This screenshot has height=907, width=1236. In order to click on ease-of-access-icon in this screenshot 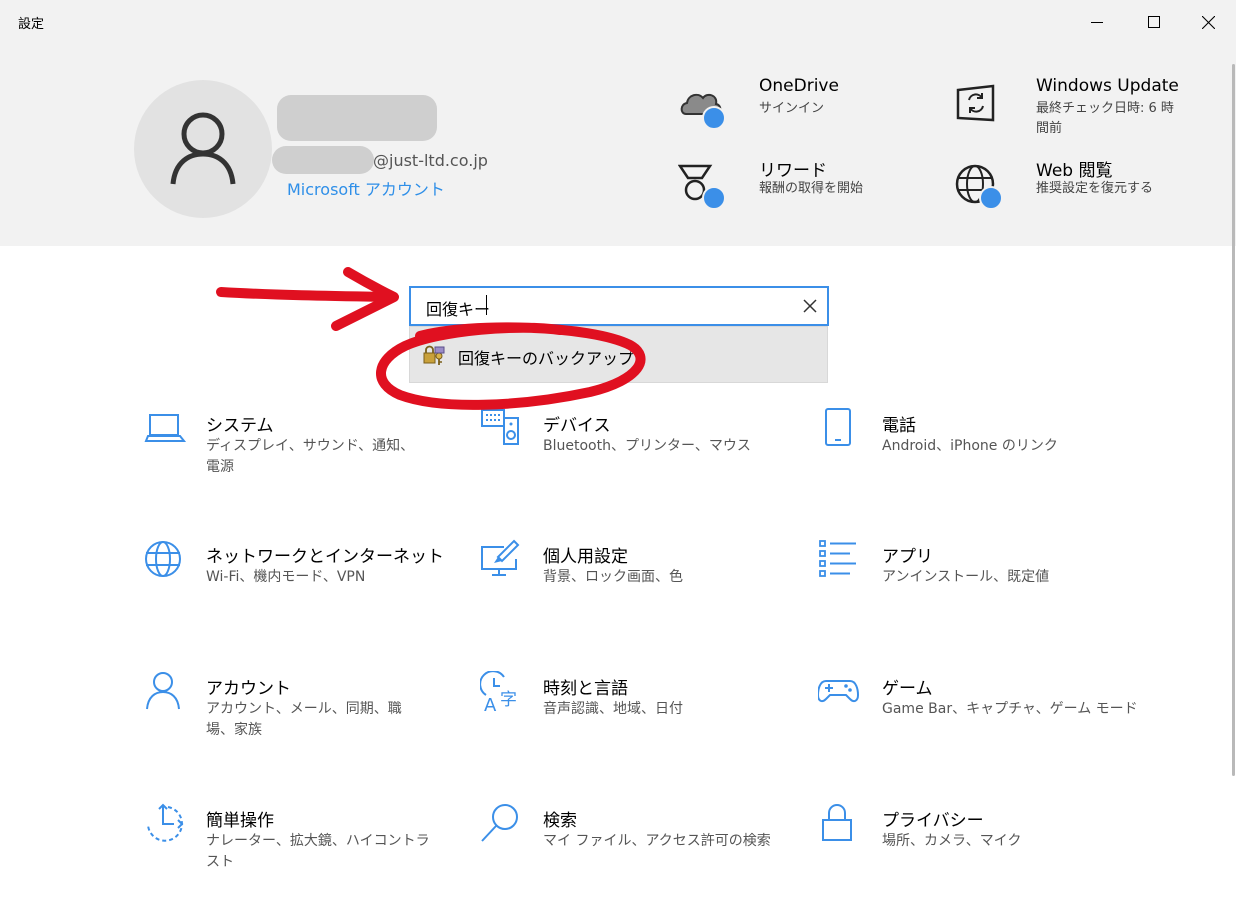, I will do `click(165, 822)`.